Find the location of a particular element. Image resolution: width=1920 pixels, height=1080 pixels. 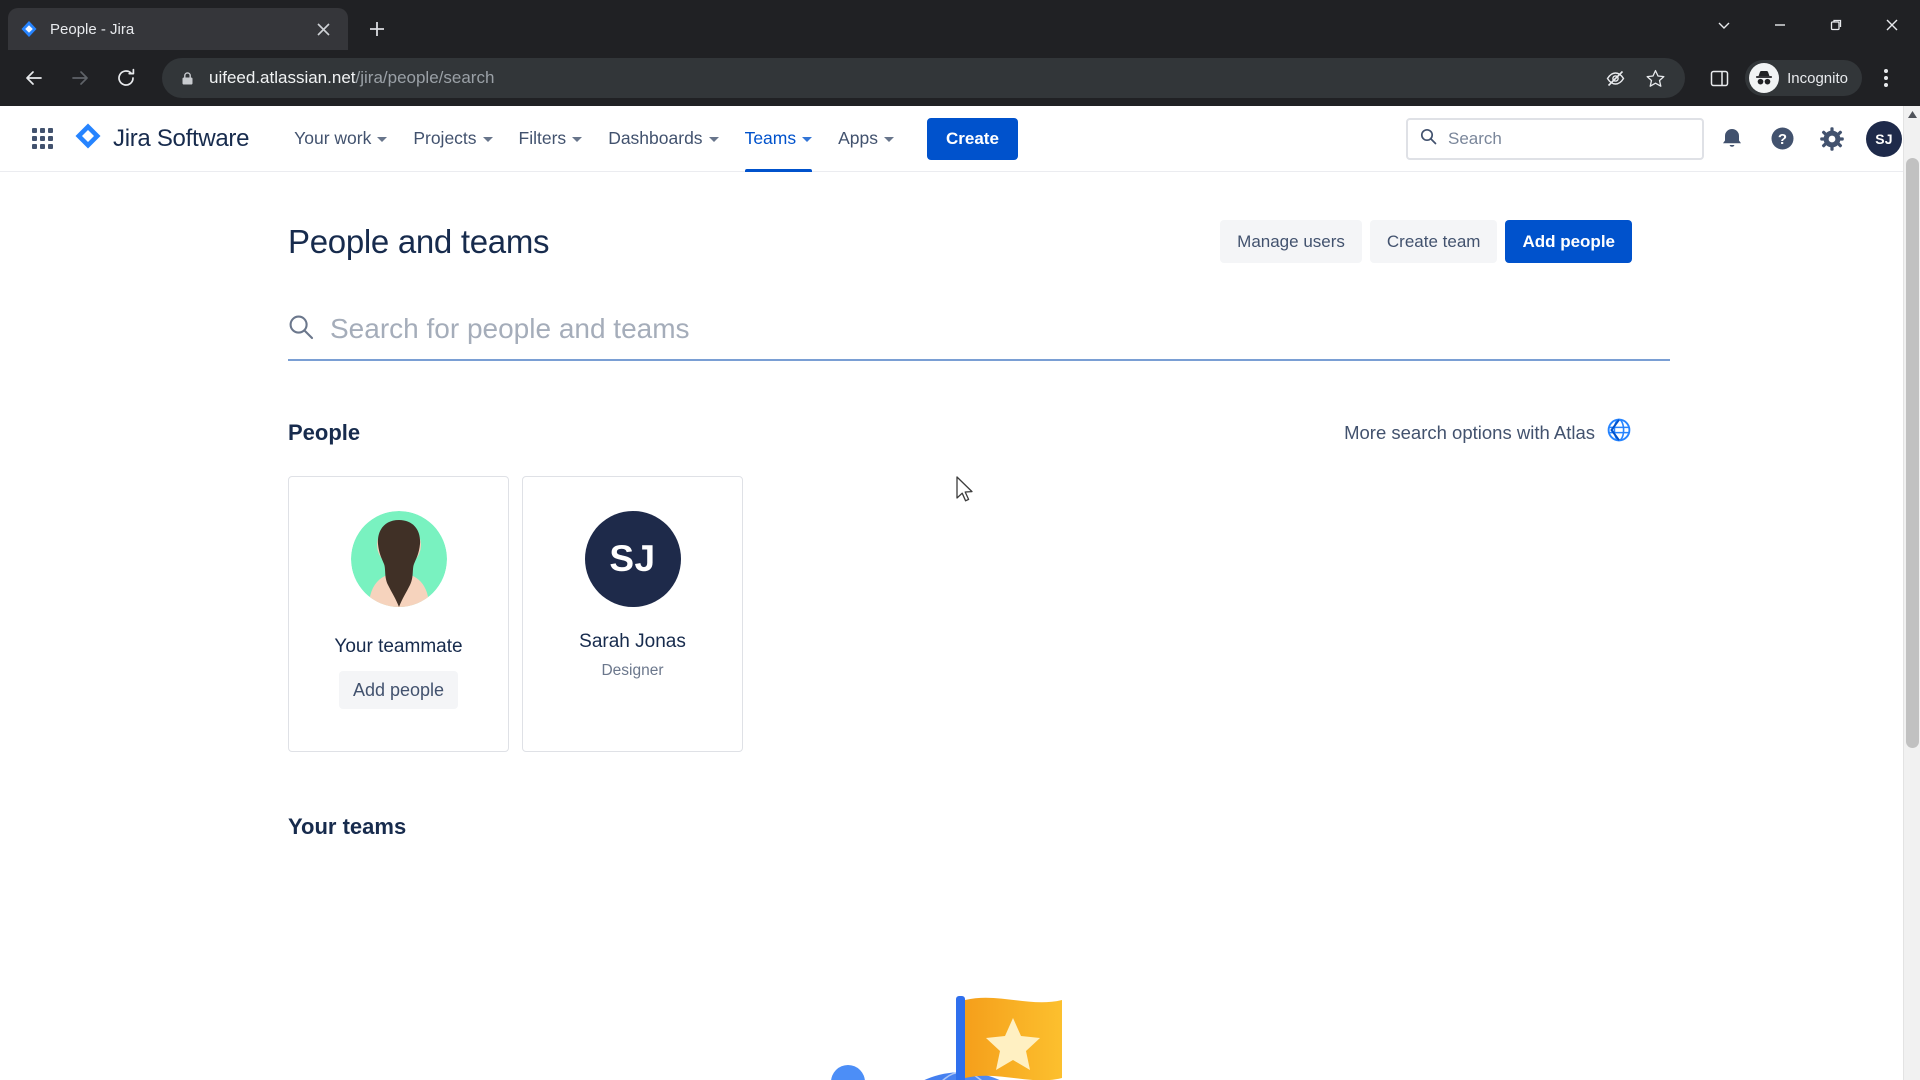

card-add-people-button: Add people is located at coordinates (398, 690).